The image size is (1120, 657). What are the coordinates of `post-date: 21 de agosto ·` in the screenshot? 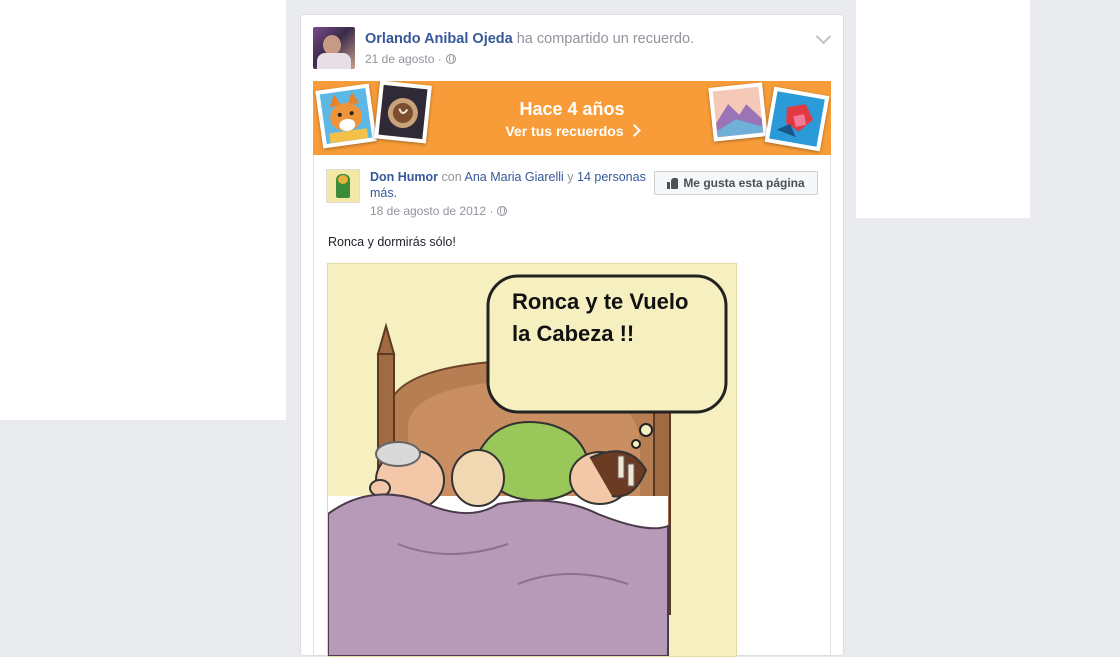 It's located at (403, 59).